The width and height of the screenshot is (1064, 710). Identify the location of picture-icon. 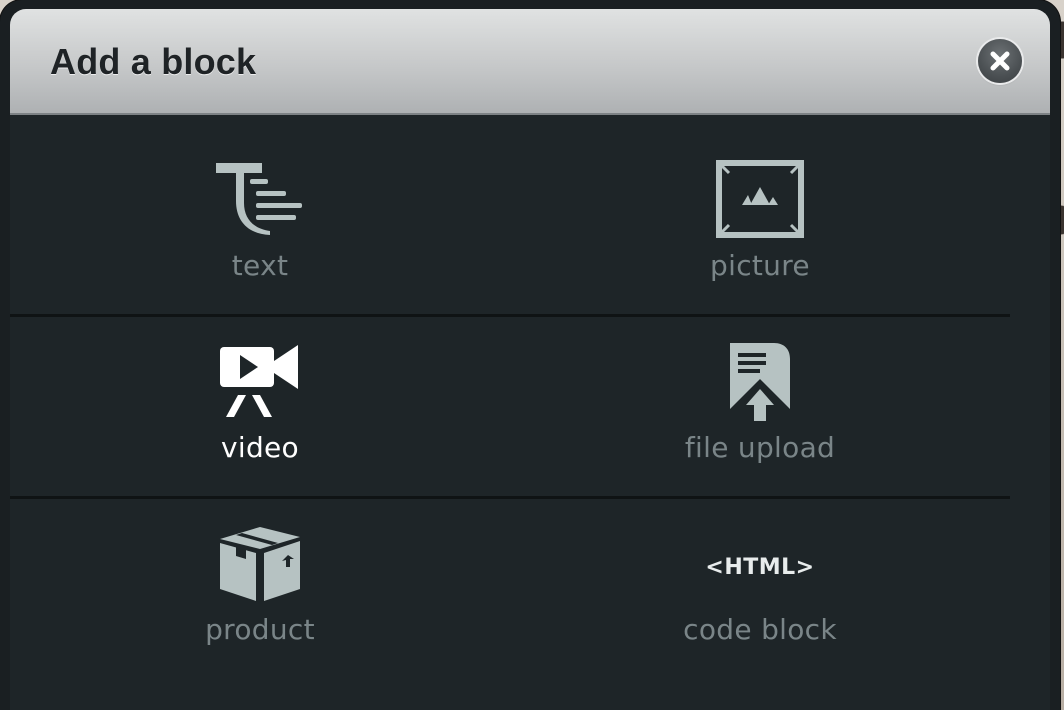
(760, 199).